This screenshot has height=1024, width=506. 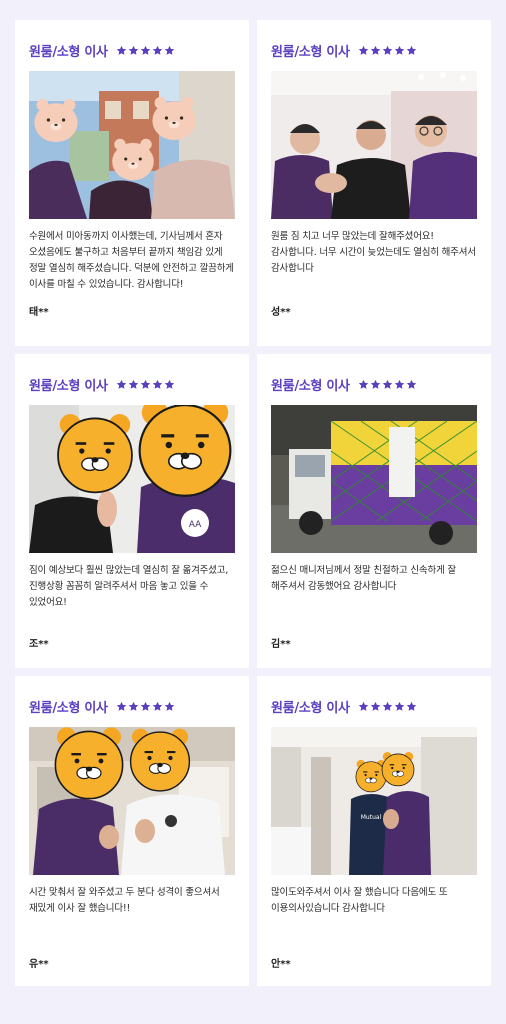 What do you see at coordinates (195, 525) in the screenshot?
I see `svg-text: AA` at bounding box center [195, 525].